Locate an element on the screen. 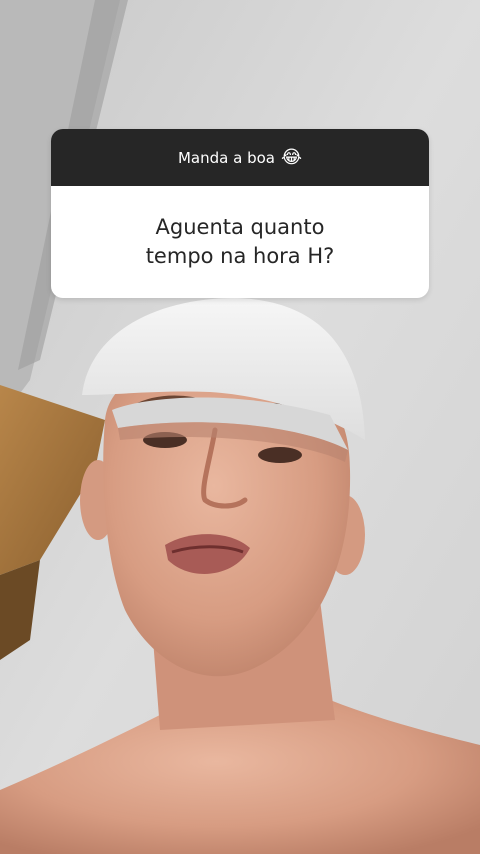 The height and width of the screenshot is (854, 480). question-sticker-header: Manda a boa 😂 is located at coordinates (240, 157).